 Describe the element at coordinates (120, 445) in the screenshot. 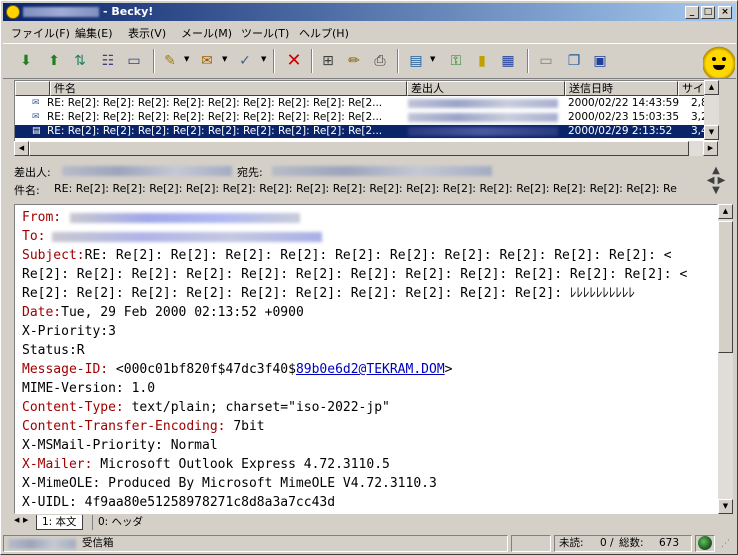

I see `msmail-priority-line: X-MSMail-Priority: Normal` at that location.